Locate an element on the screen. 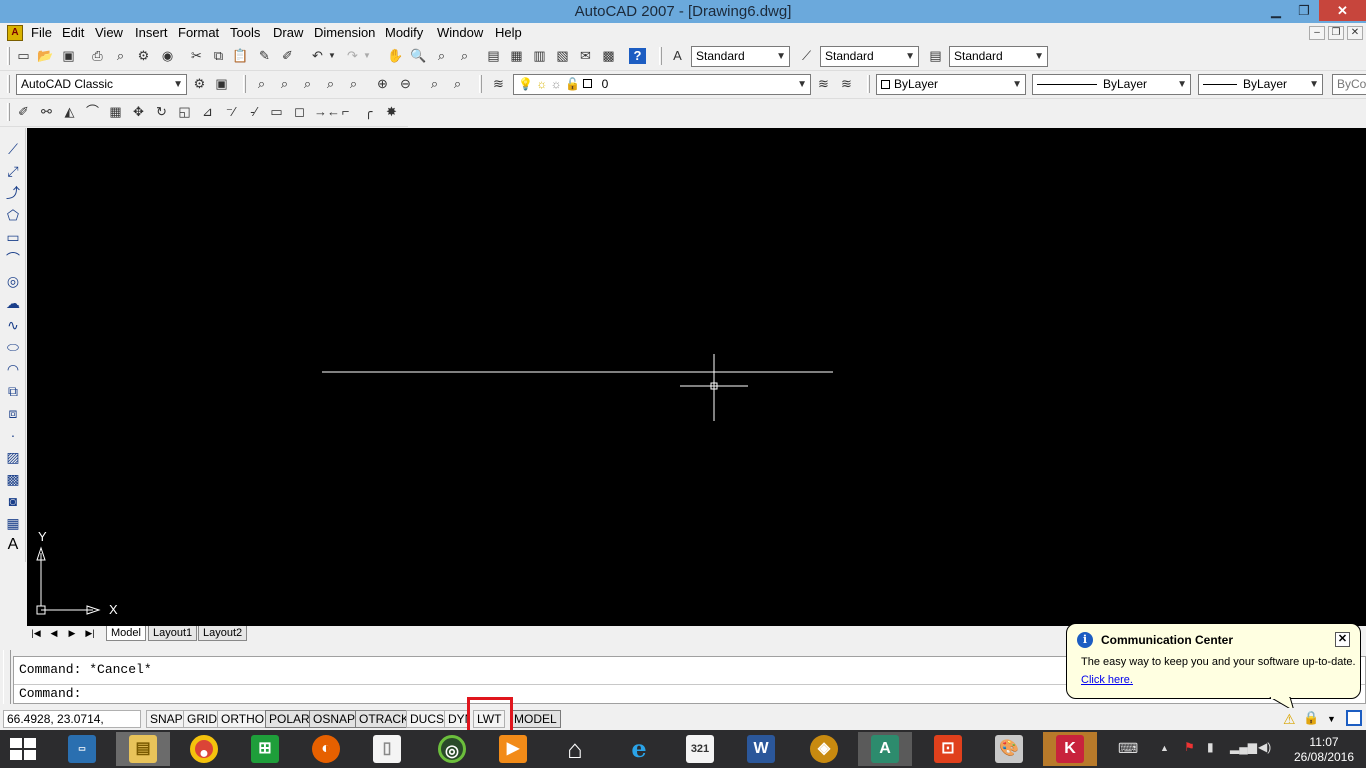  toolbar-lock-icon: 🔒 is located at coordinates (1311, 718).